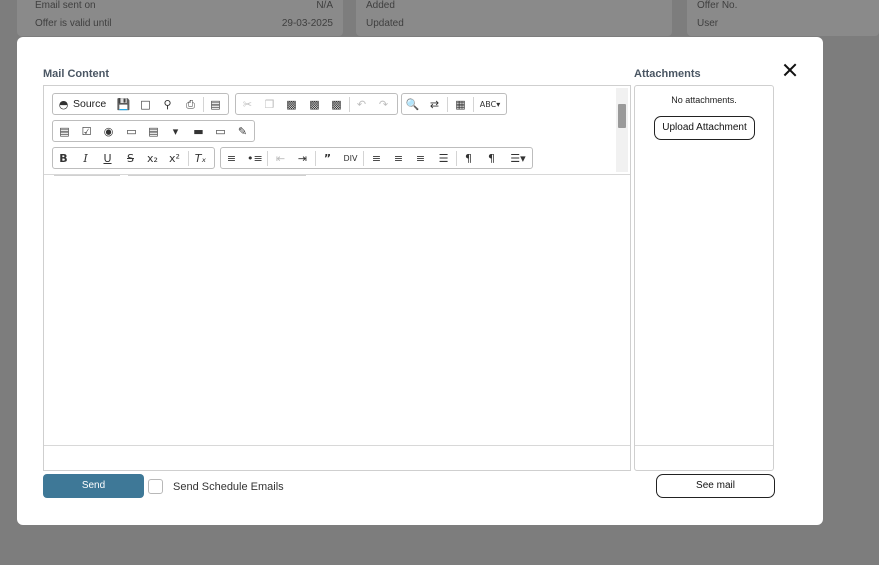  I want to click on numbered-list-icon: ≡, so click(231, 158).